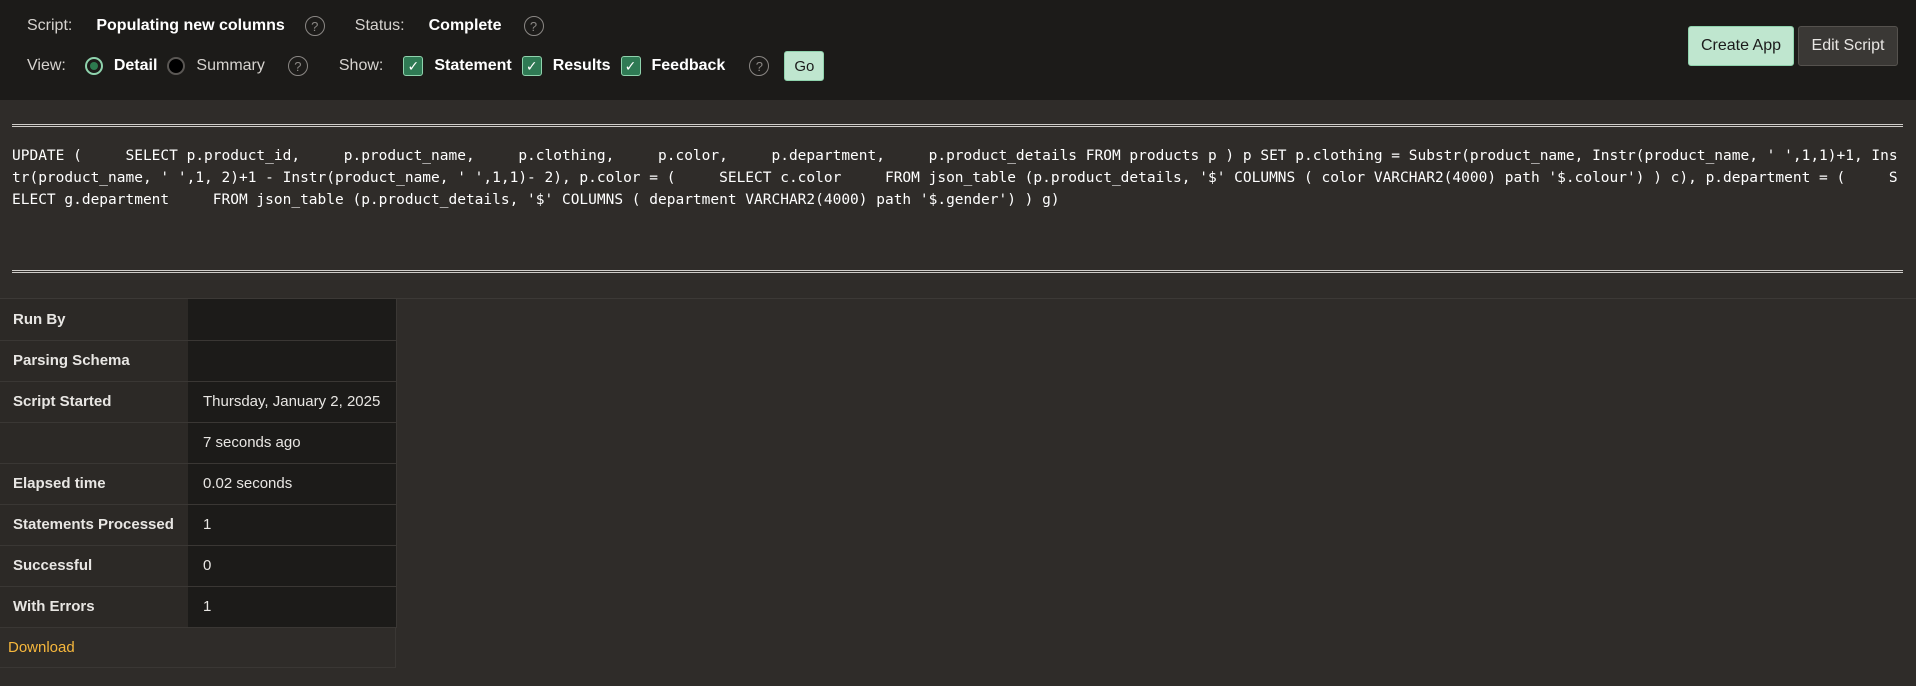 The width and height of the screenshot is (1916, 686). I want to click on create-app-button: Create App, so click(1741, 46).